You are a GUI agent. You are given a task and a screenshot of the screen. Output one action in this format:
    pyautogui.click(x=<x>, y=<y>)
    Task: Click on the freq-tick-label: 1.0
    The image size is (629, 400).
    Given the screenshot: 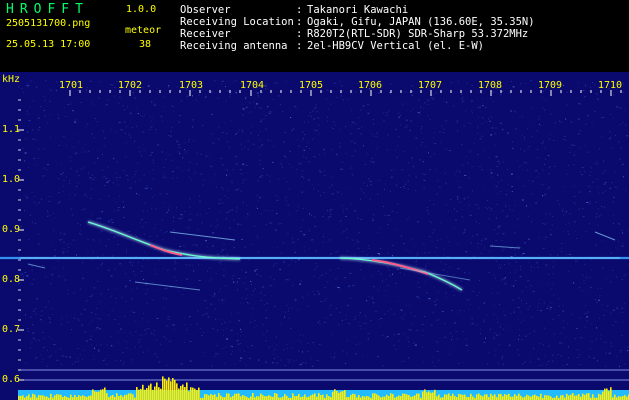 What is the action you would take?
    pyautogui.click(x=11, y=179)
    